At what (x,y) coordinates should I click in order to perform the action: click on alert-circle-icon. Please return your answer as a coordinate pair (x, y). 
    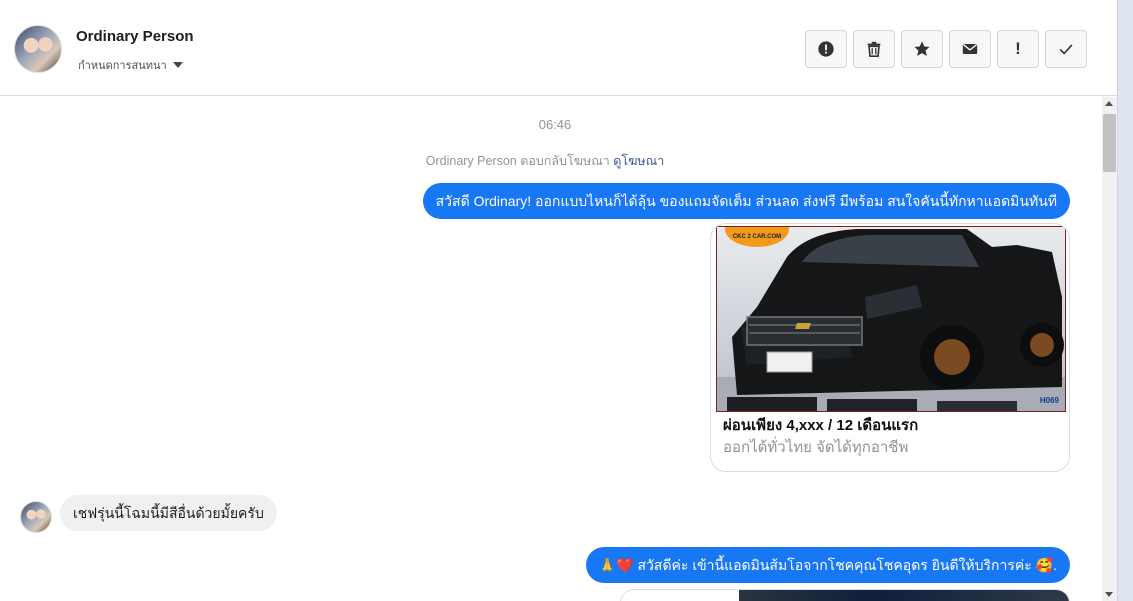
    Looking at the image, I should click on (826, 49).